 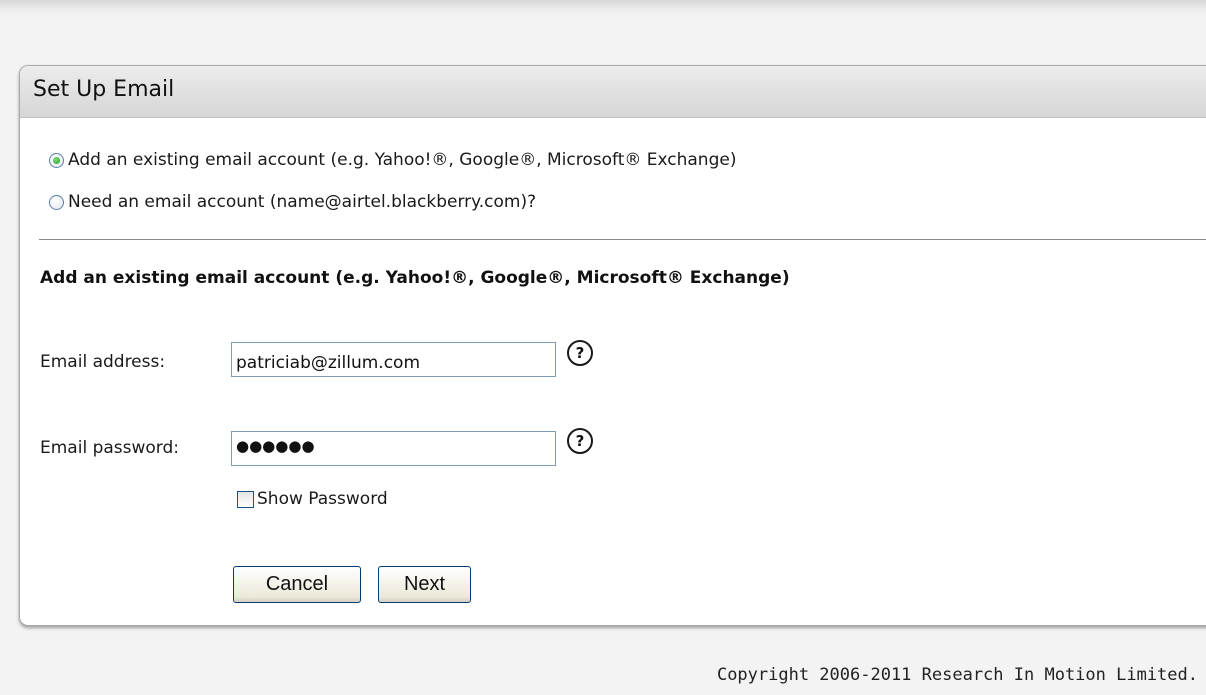 I want to click on top-band, so click(x=603, y=8).